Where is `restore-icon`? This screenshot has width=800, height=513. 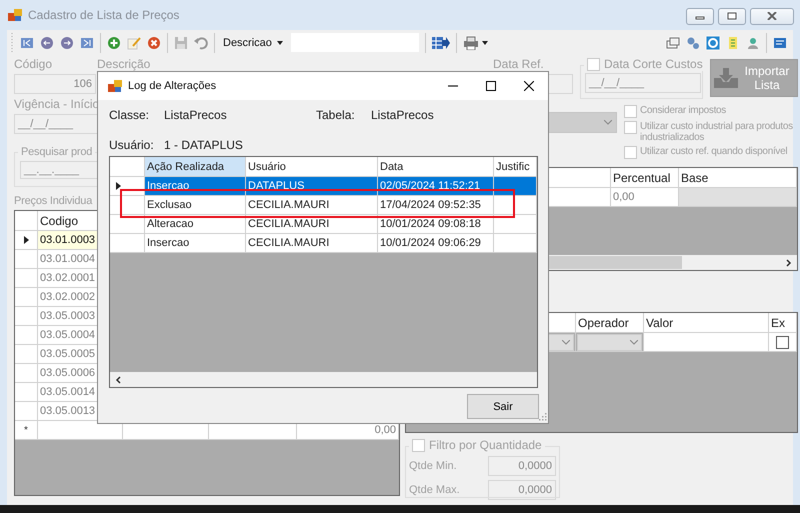 restore-icon is located at coordinates (732, 16).